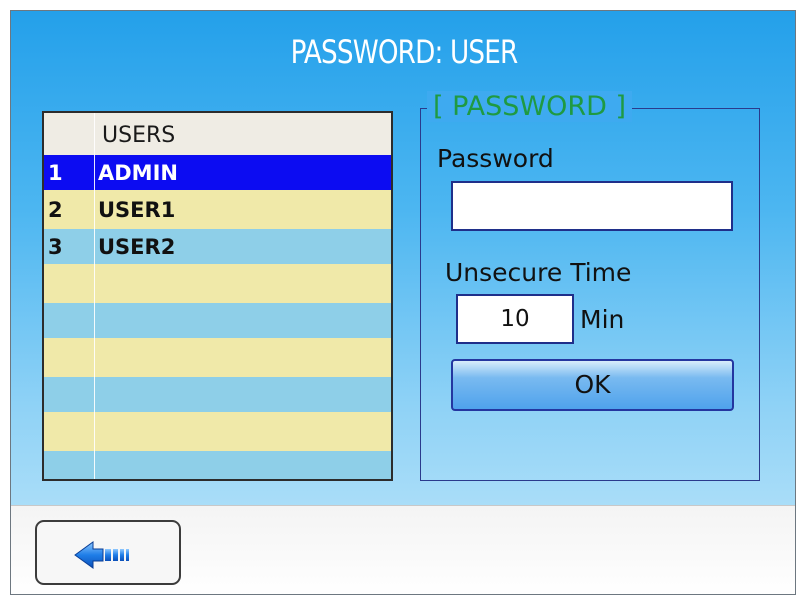 The image size is (798, 597). Describe the element at coordinates (55, 173) in the screenshot. I see `row-number: 1` at that location.